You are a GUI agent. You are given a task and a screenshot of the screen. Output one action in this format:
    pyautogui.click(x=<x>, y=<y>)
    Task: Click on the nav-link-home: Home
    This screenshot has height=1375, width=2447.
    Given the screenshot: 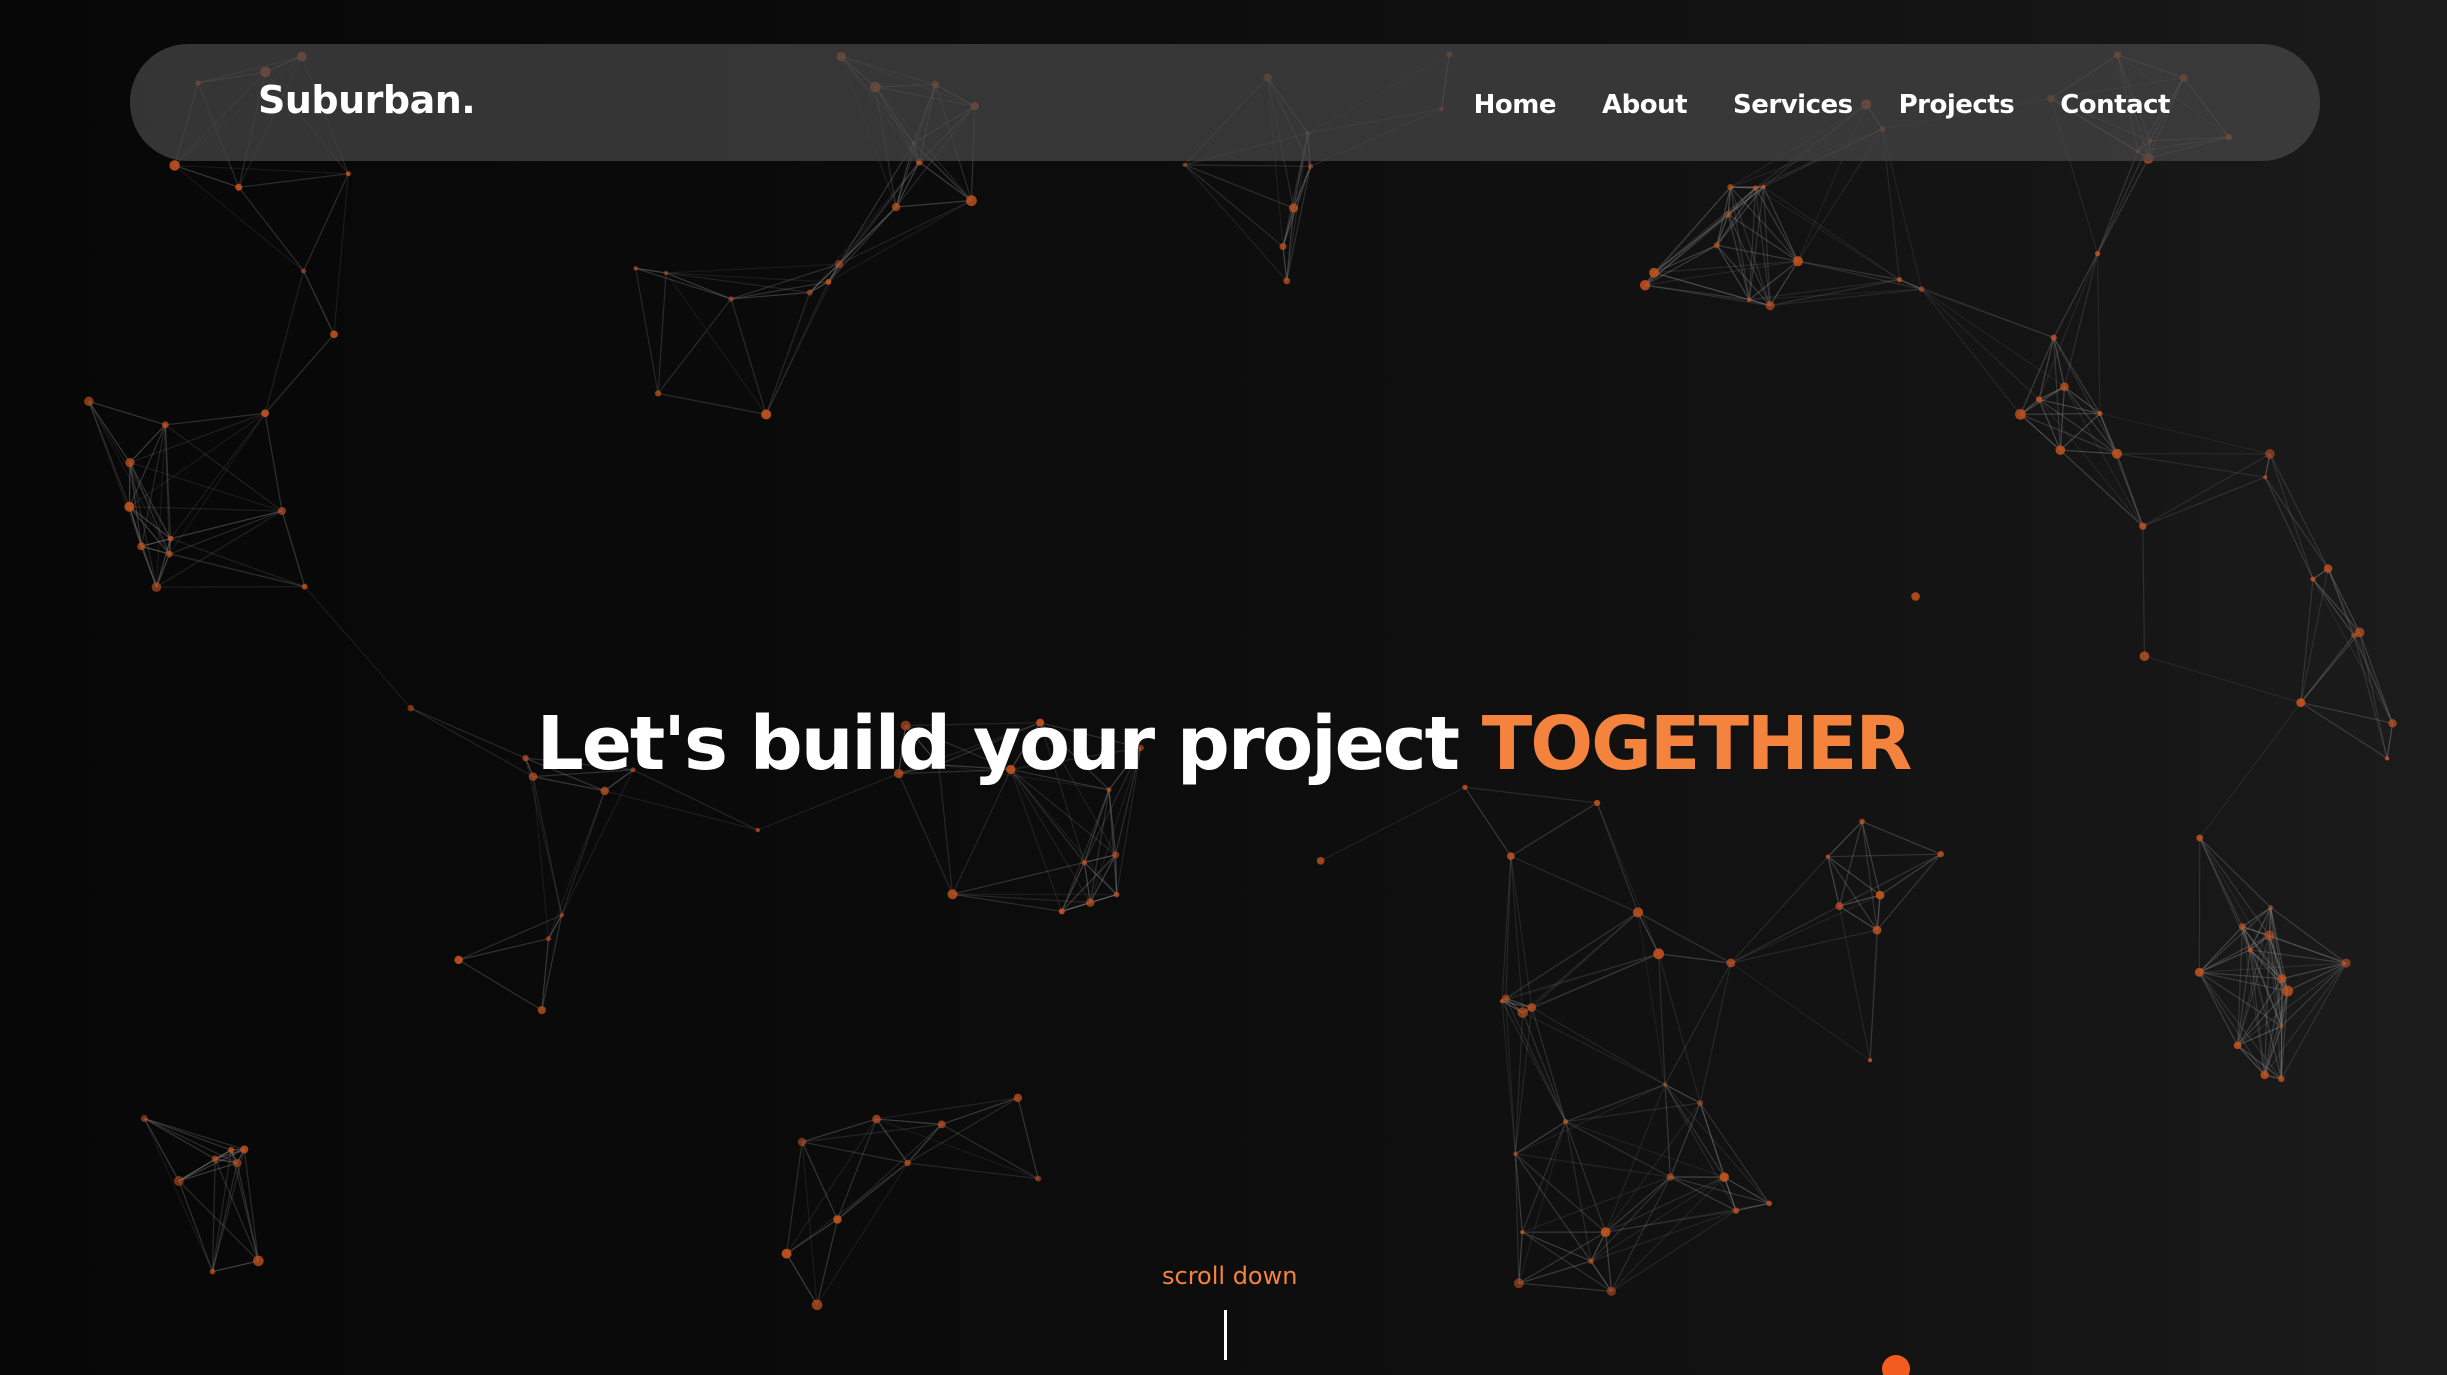 What is the action you would take?
    pyautogui.click(x=1515, y=105)
    